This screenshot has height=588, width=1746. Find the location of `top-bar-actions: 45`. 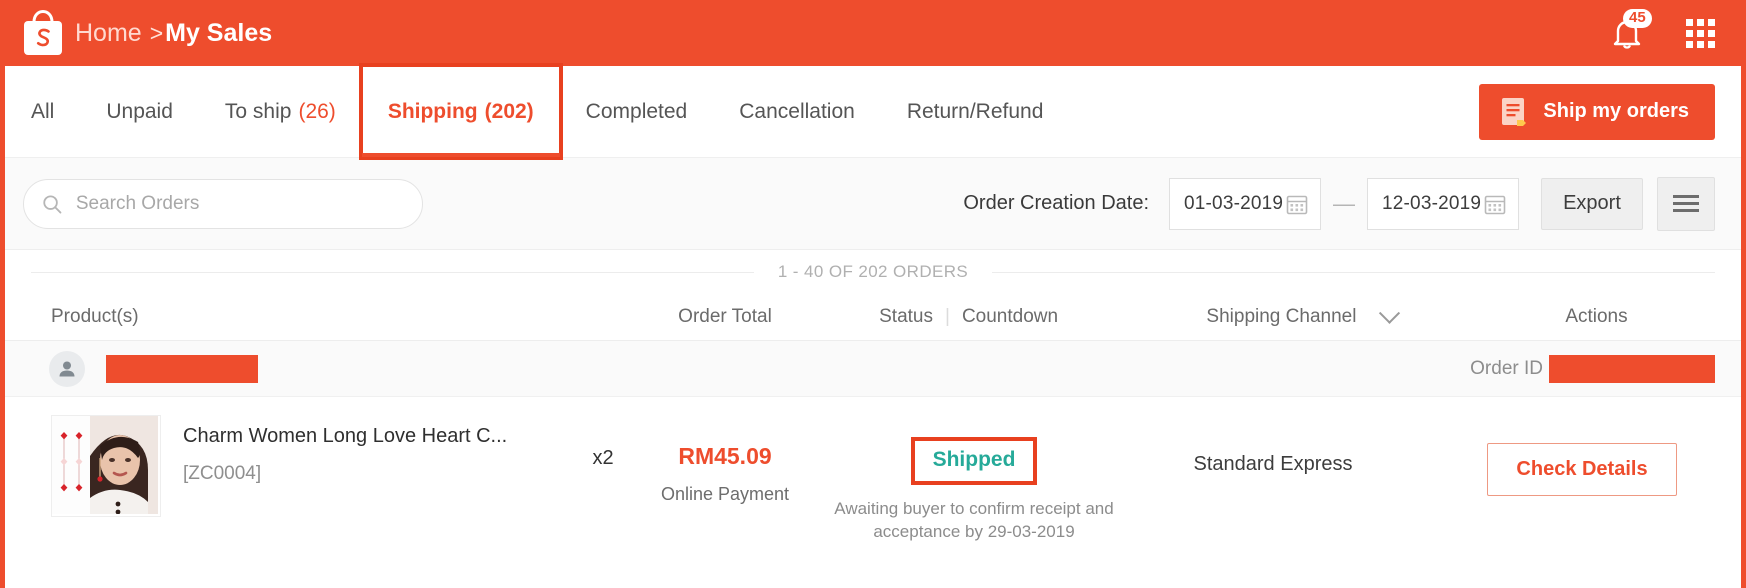

top-bar-actions: 45 is located at coordinates (1662, 30).